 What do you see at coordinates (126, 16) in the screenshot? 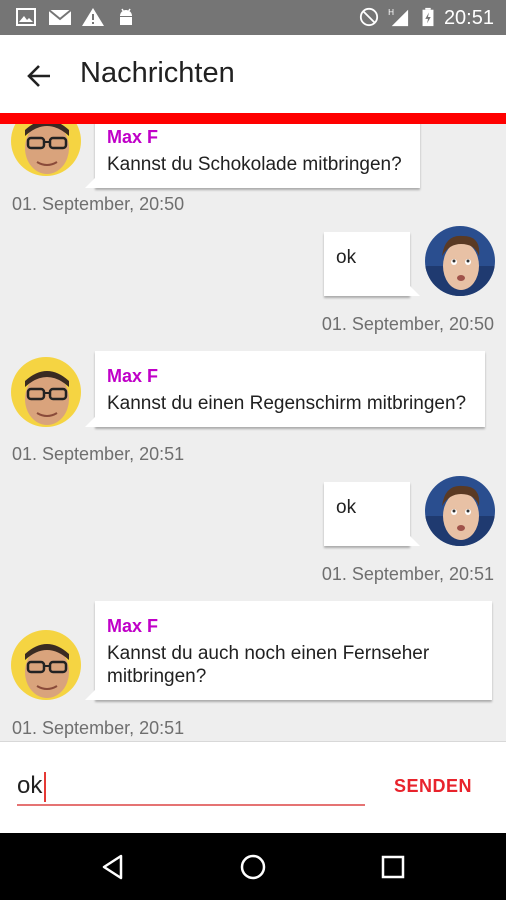
I see `android-icon` at bounding box center [126, 16].